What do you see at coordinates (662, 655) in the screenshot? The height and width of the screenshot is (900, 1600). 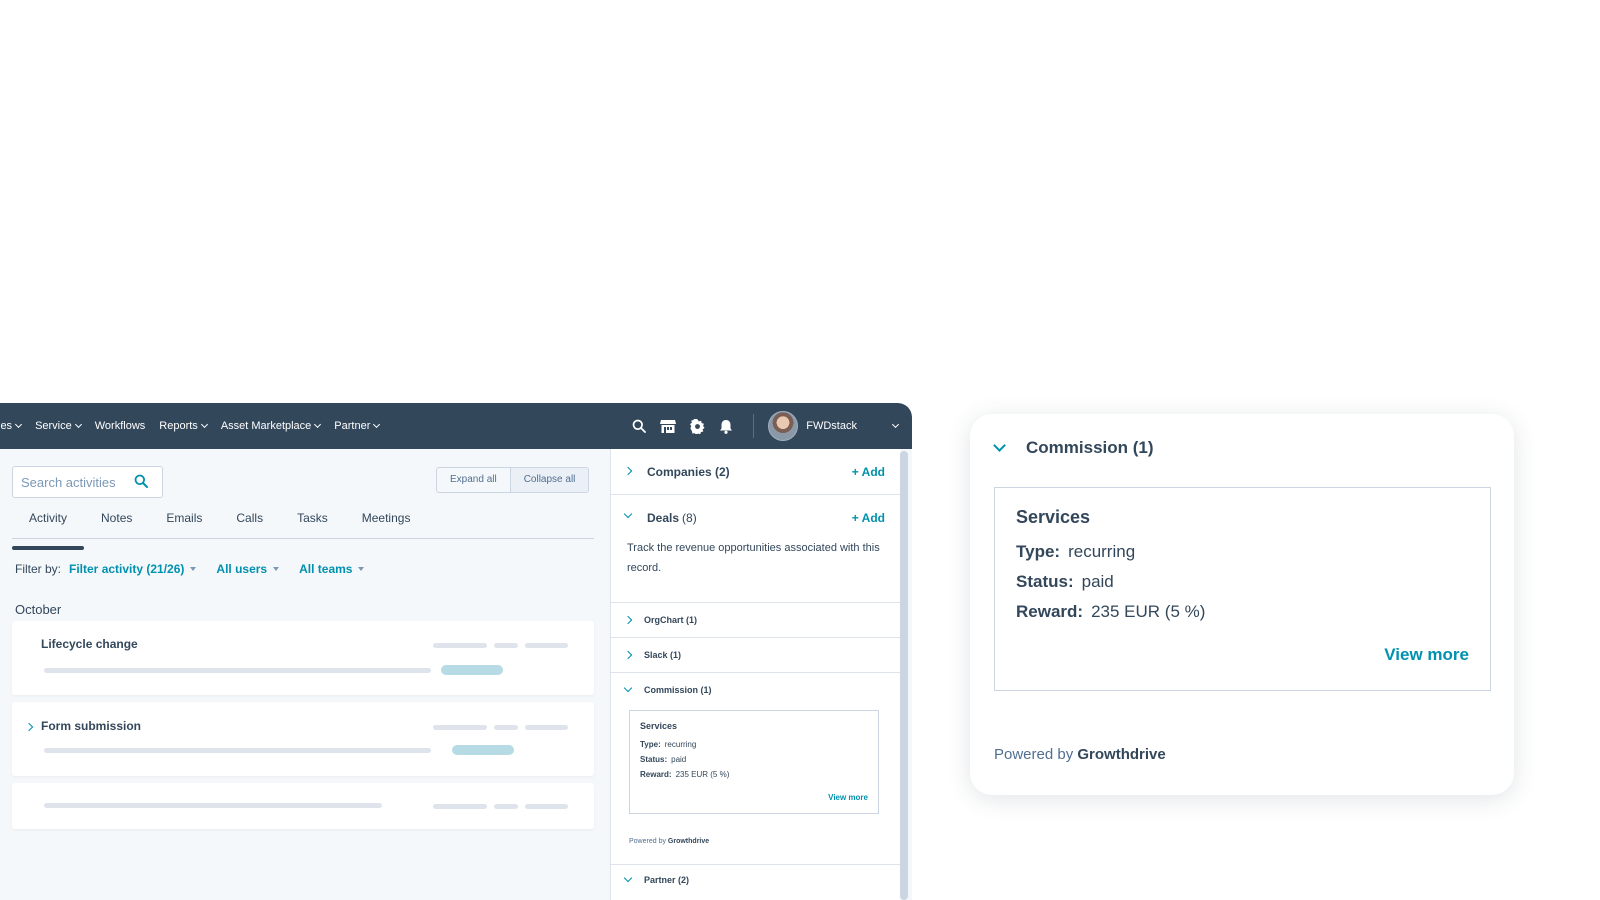 I see `section-title: Slack (1)` at bounding box center [662, 655].